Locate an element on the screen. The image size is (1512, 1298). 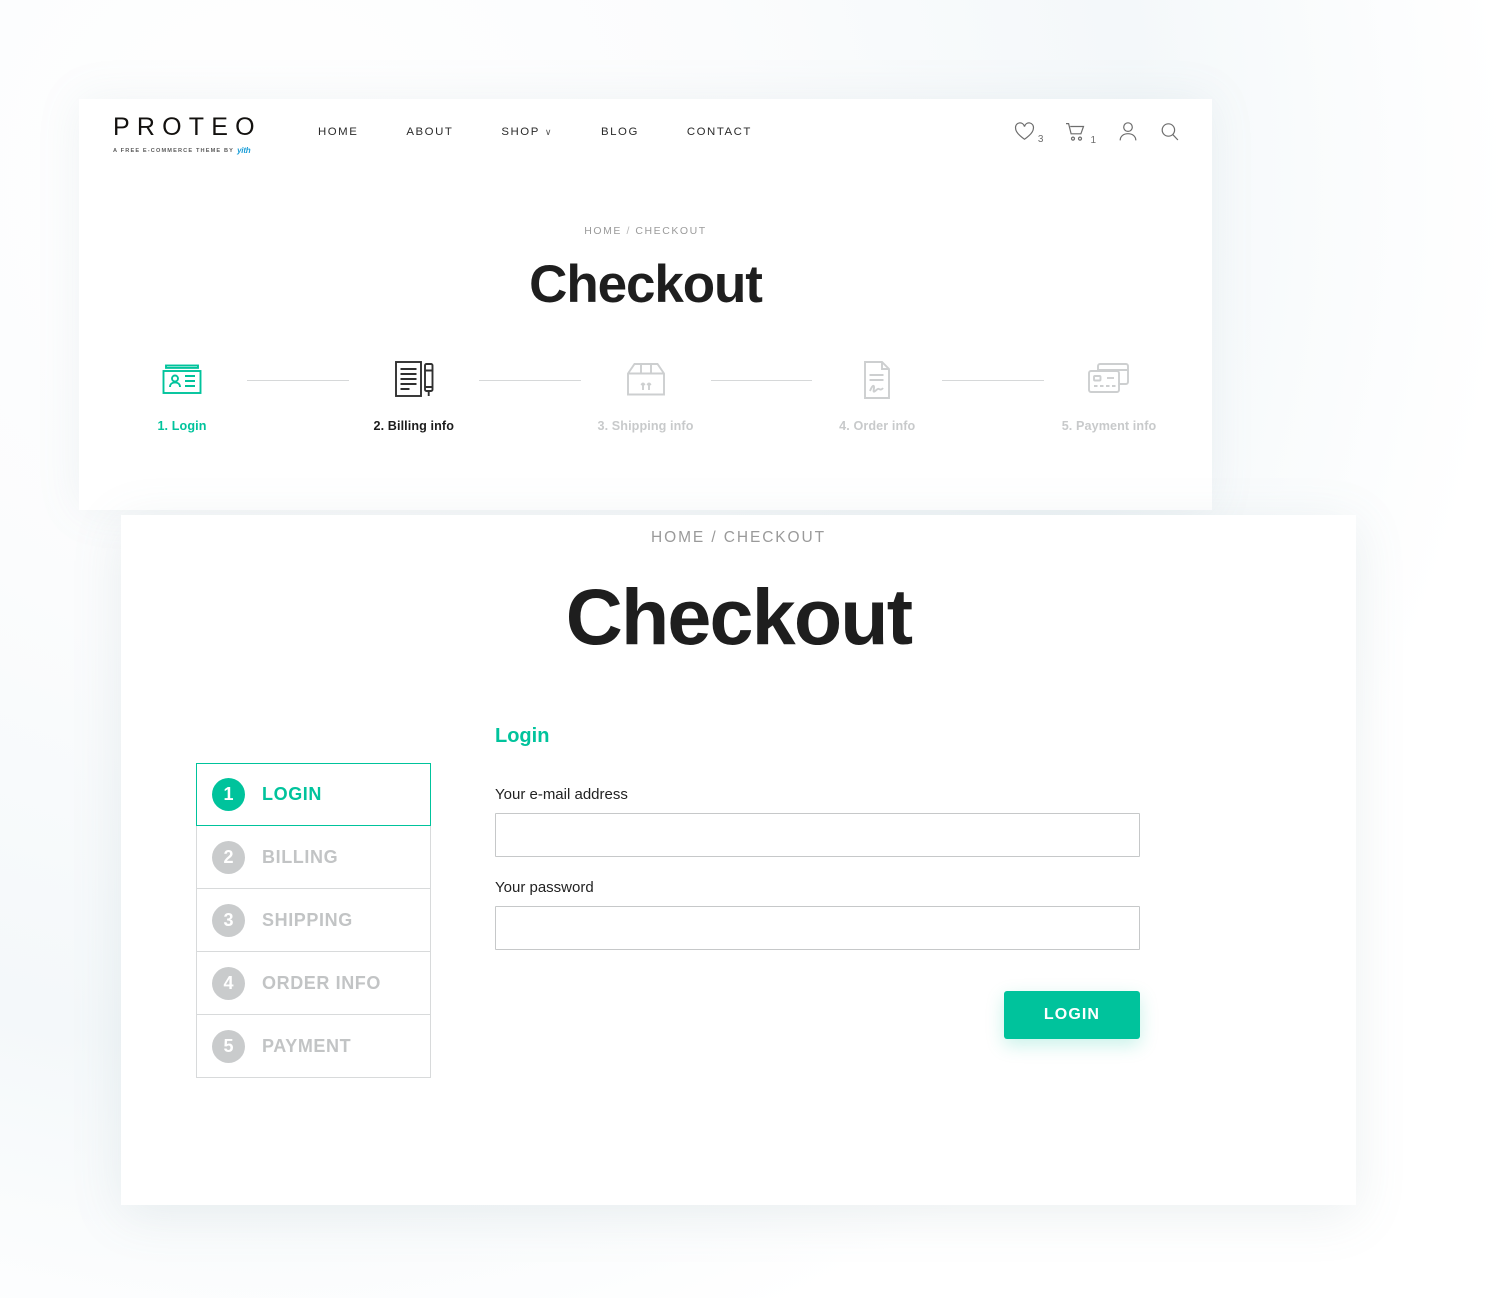
step-number-badge: 2 is located at coordinates (228, 857).